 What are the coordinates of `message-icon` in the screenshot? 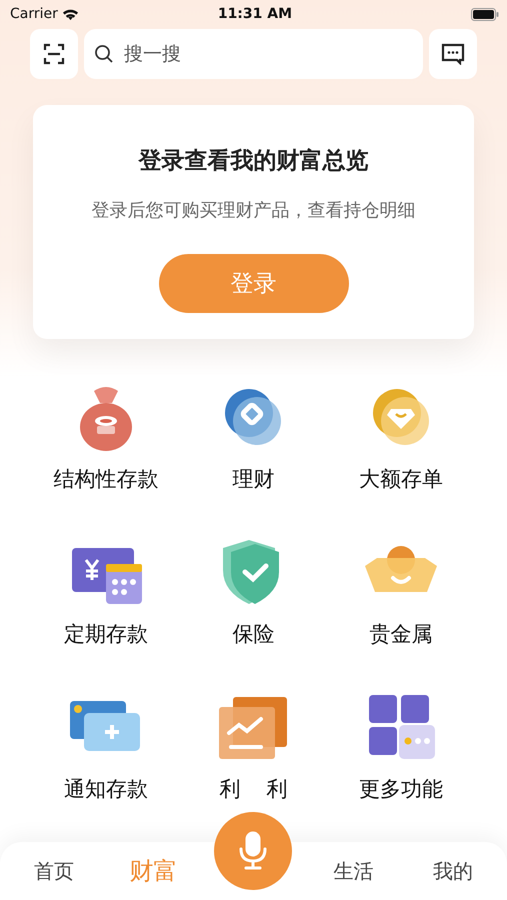 It's located at (453, 54).